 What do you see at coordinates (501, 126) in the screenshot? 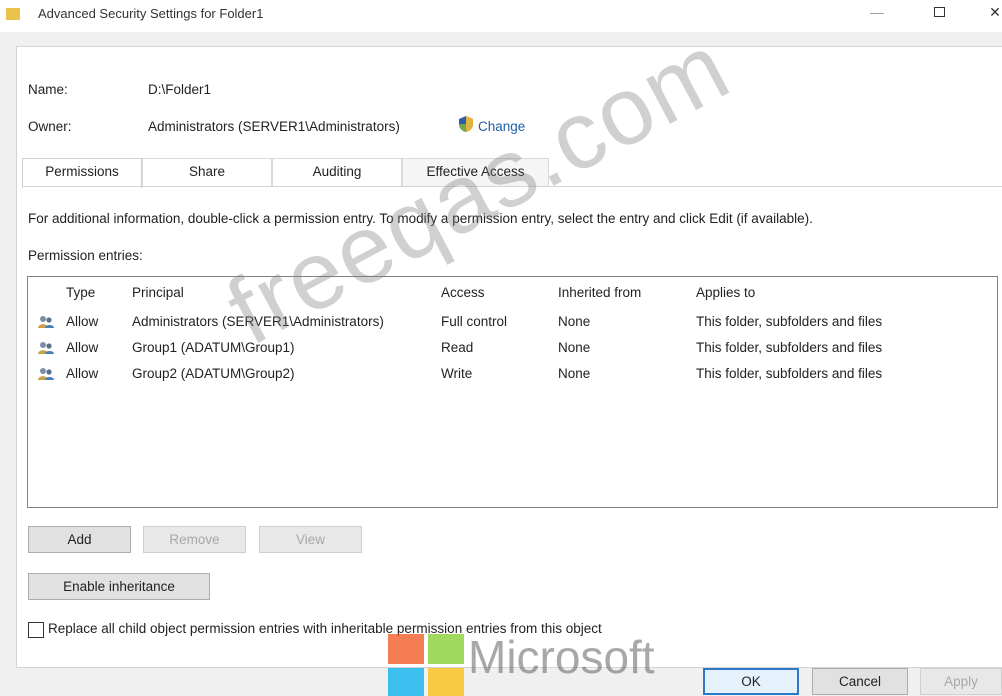
I see `change-owner-link: Change` at bounding box center [501, 126].